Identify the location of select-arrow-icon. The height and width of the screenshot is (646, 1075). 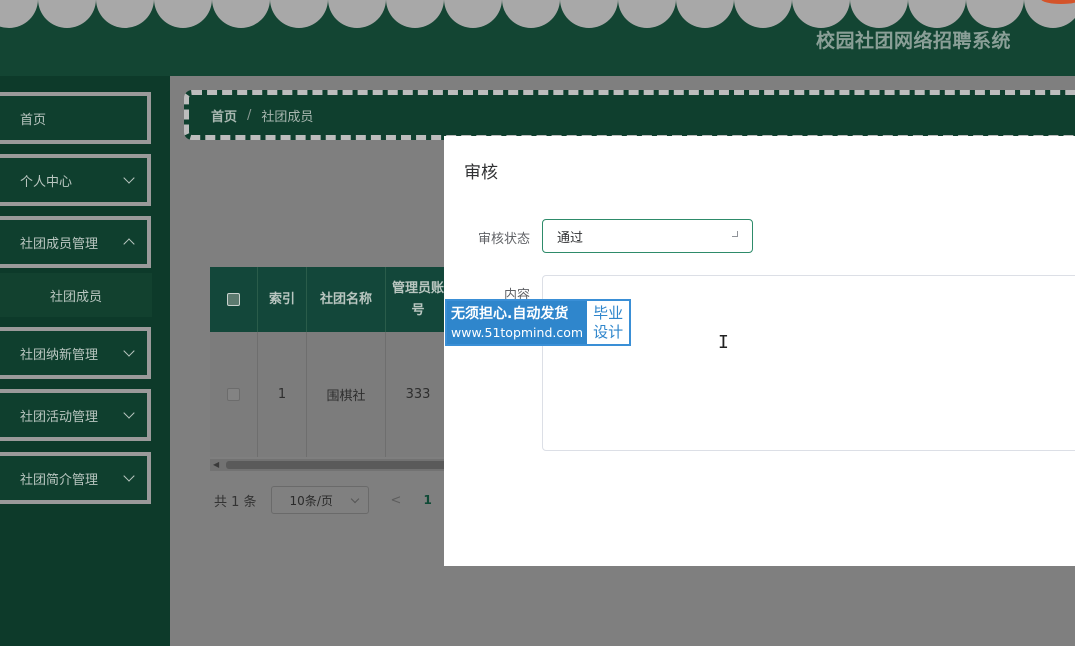
(735, 234).